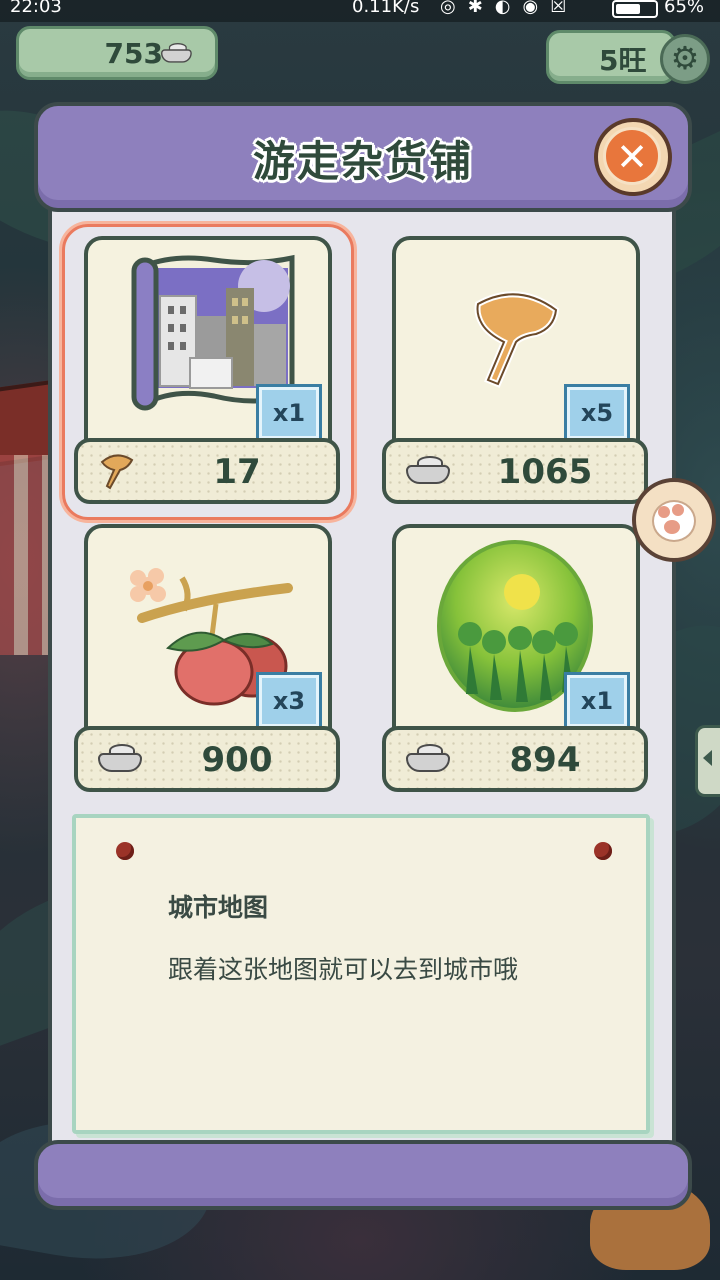 The height and width of the screenshot is (1280, 720). Describe the element at coordinates (685, 59) in the screenshot. I see `gear-icon: ⚙` at that location.